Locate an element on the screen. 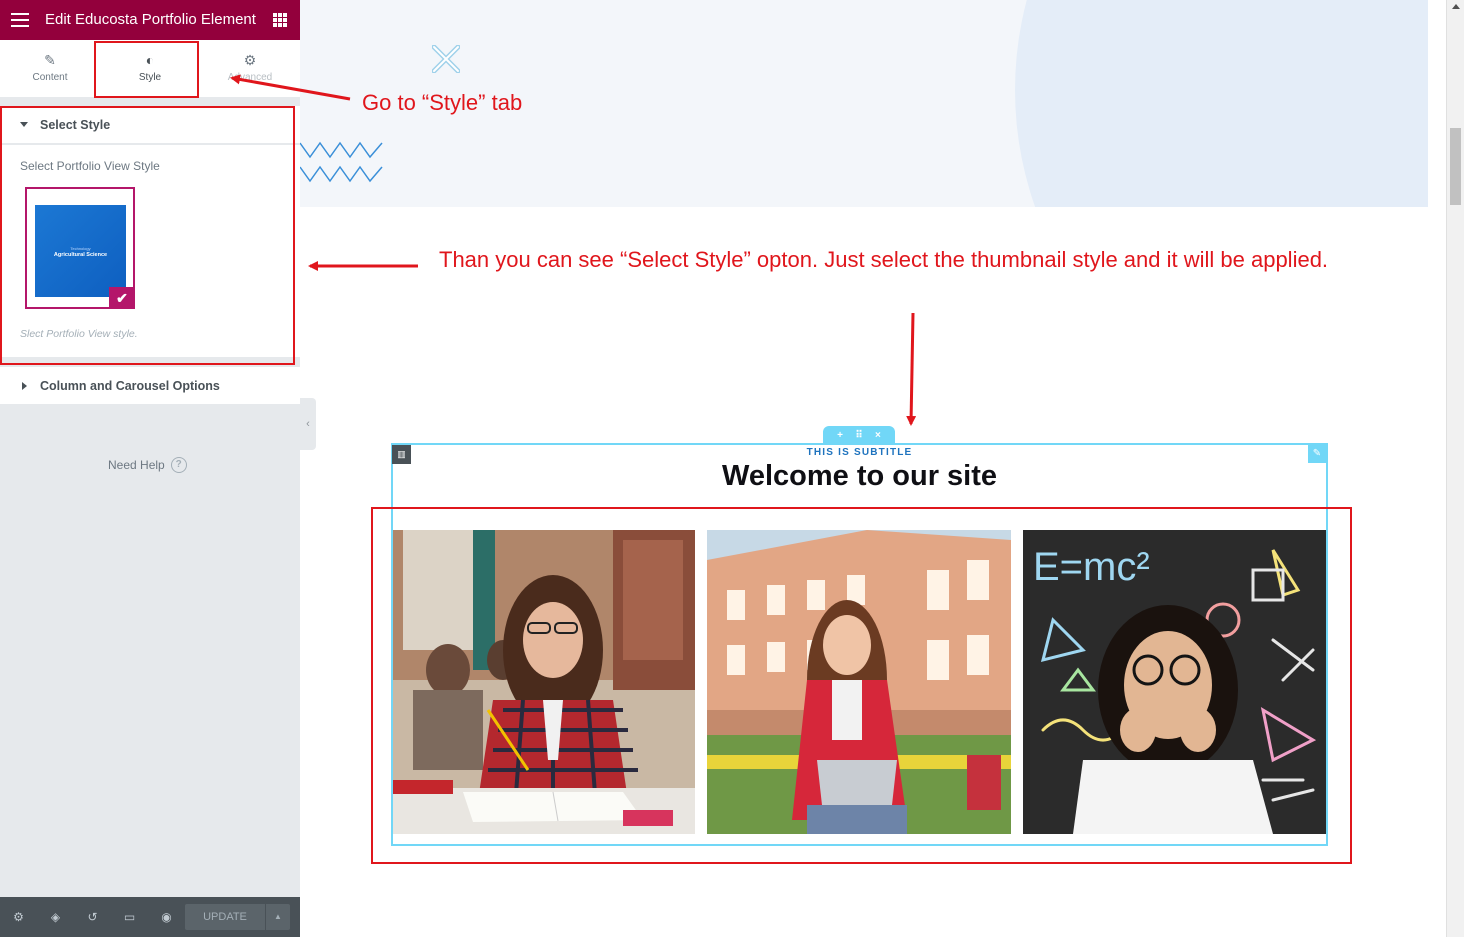 Image resolution: width=1464 pixels, height=937 pixels. close-icon: × is located at coordinates (878, 435).